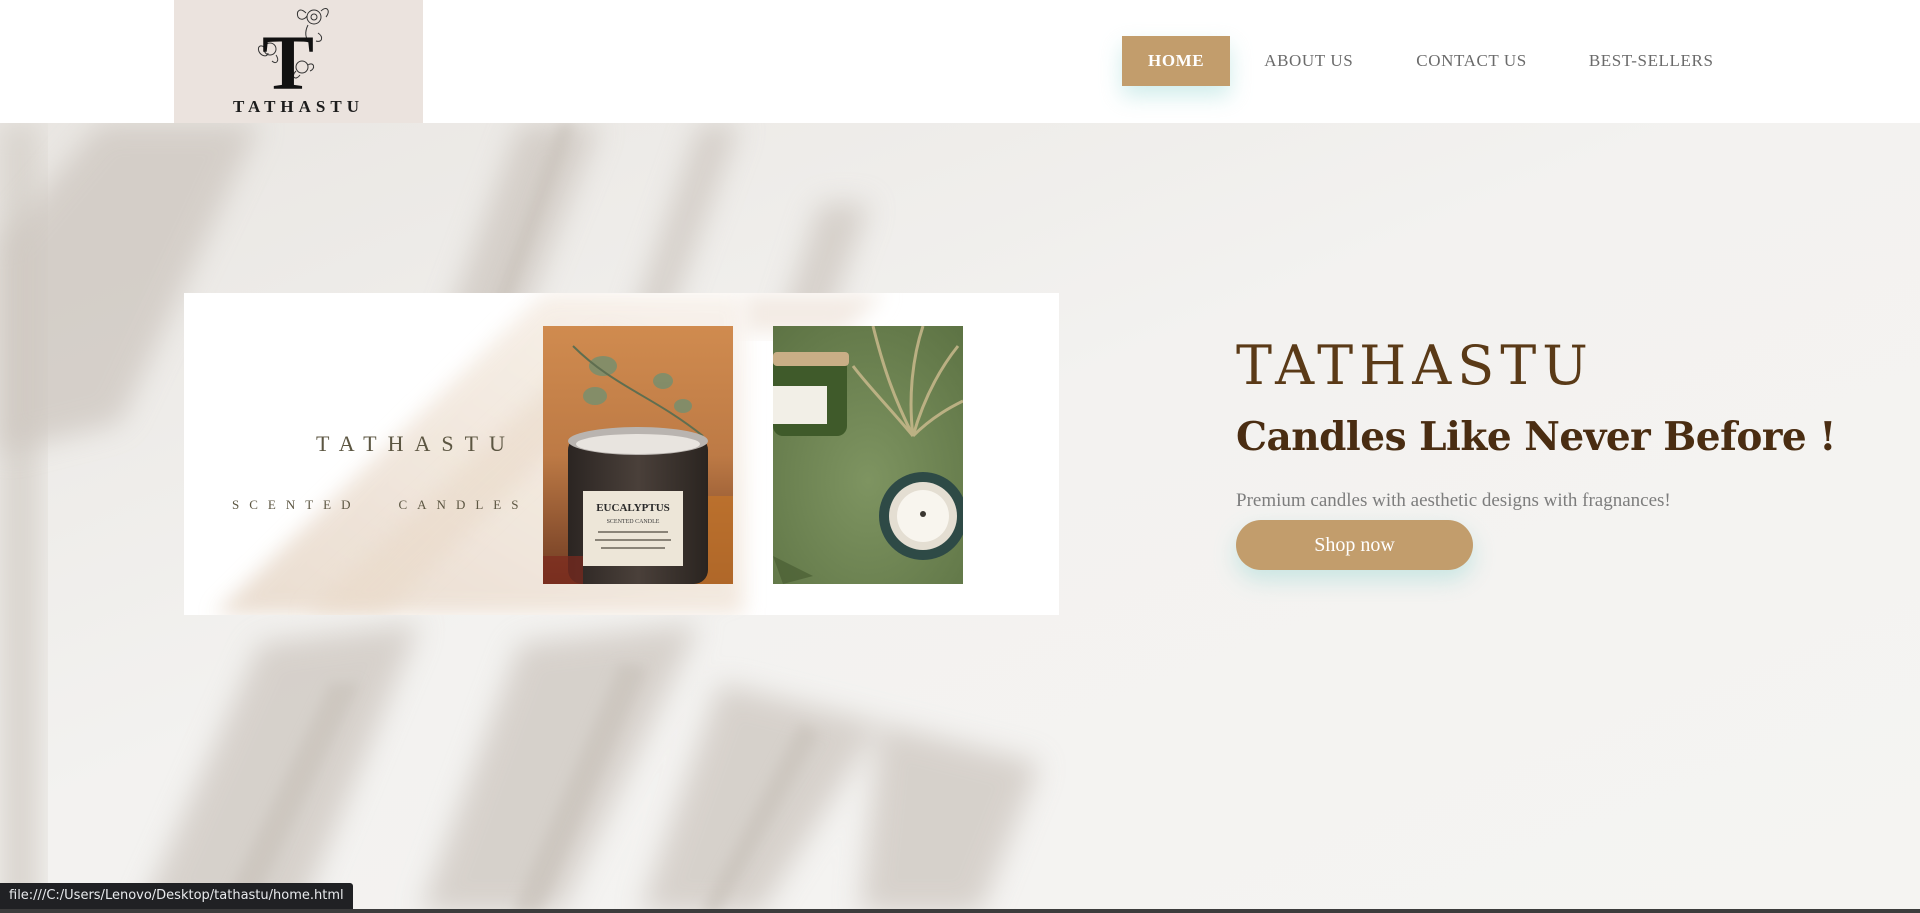 The height and width of the screenshot is (913, 1920). What do you see at coordinates (633, 508) in the screenshot?
I see `eucalyptus-label: EUCALYPTUS` at bounding box center [633, 508].